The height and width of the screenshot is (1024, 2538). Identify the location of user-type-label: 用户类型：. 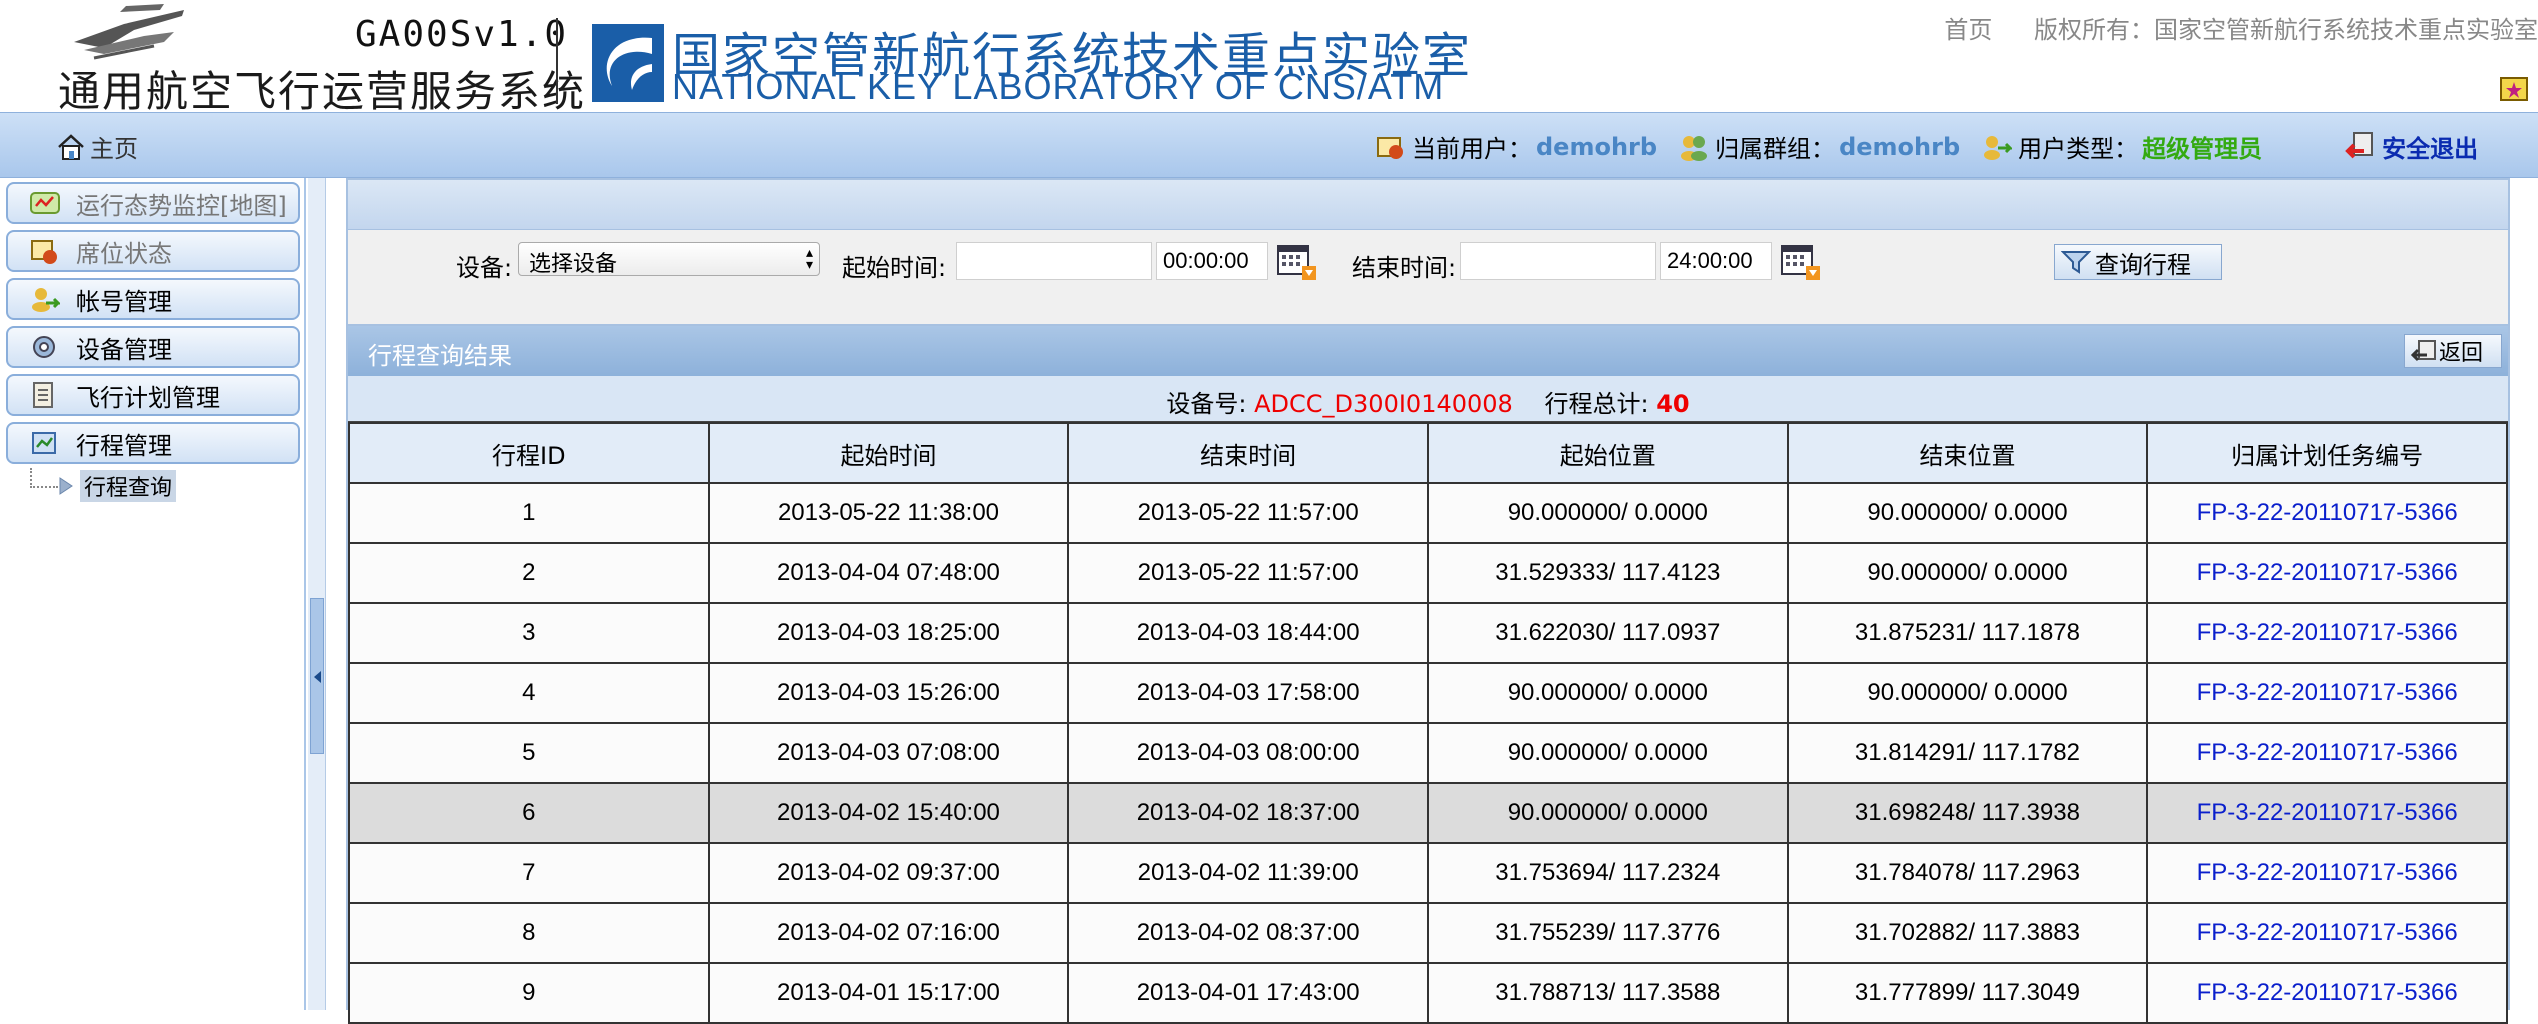
(2078, 149).